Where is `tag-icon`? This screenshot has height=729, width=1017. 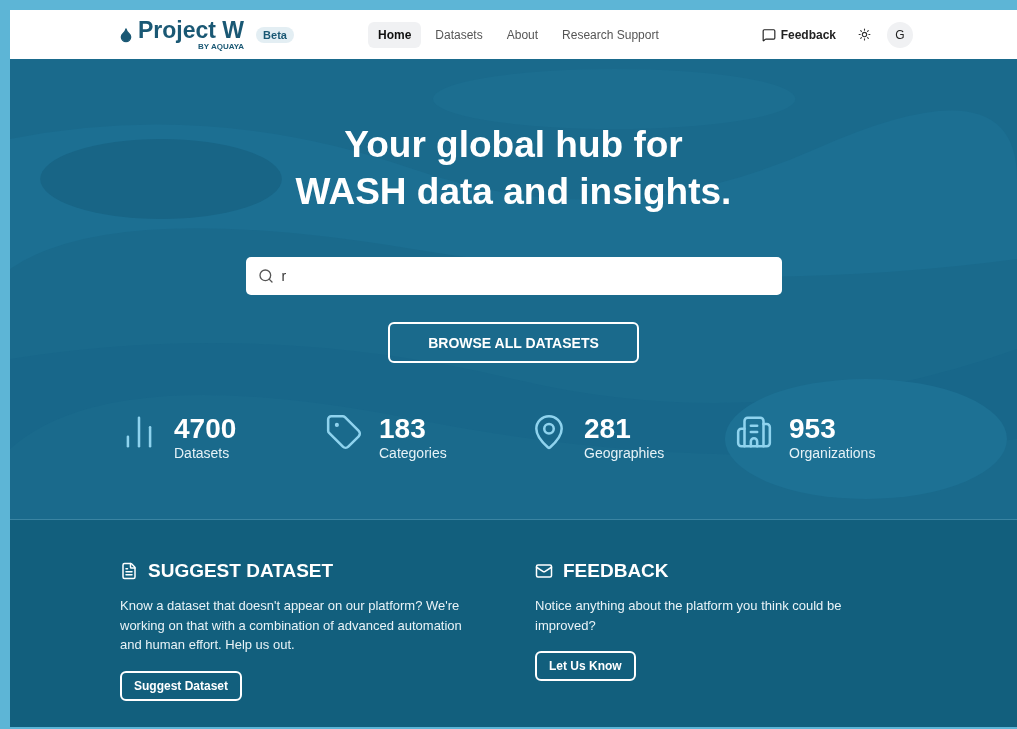
tag-icon is located at coordinates (344, 432).